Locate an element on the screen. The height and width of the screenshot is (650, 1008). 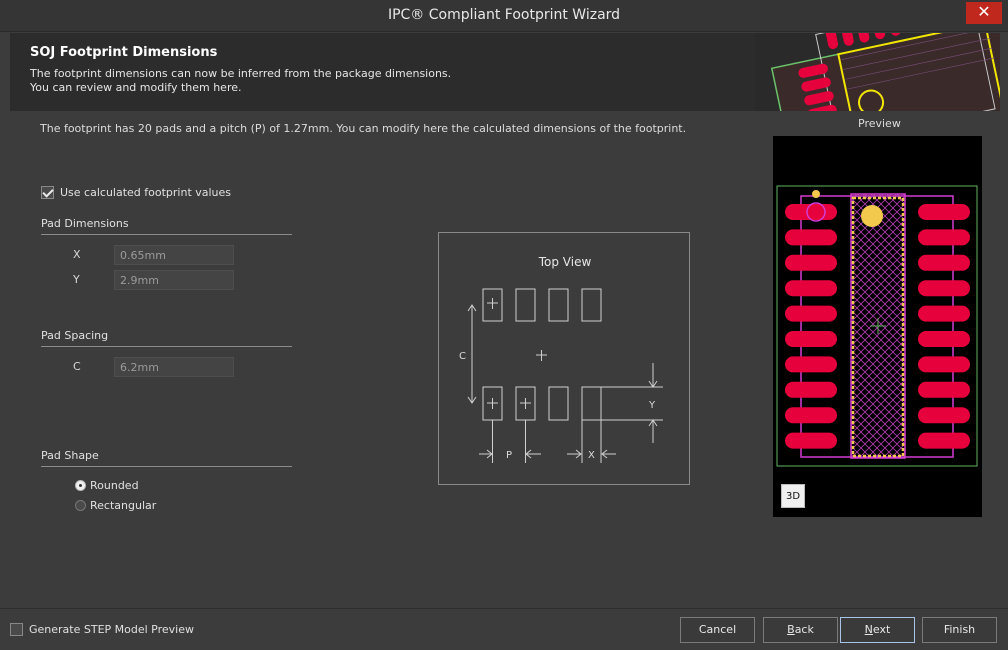
footprint-preview-canvas is located at coordinates (877, 326).